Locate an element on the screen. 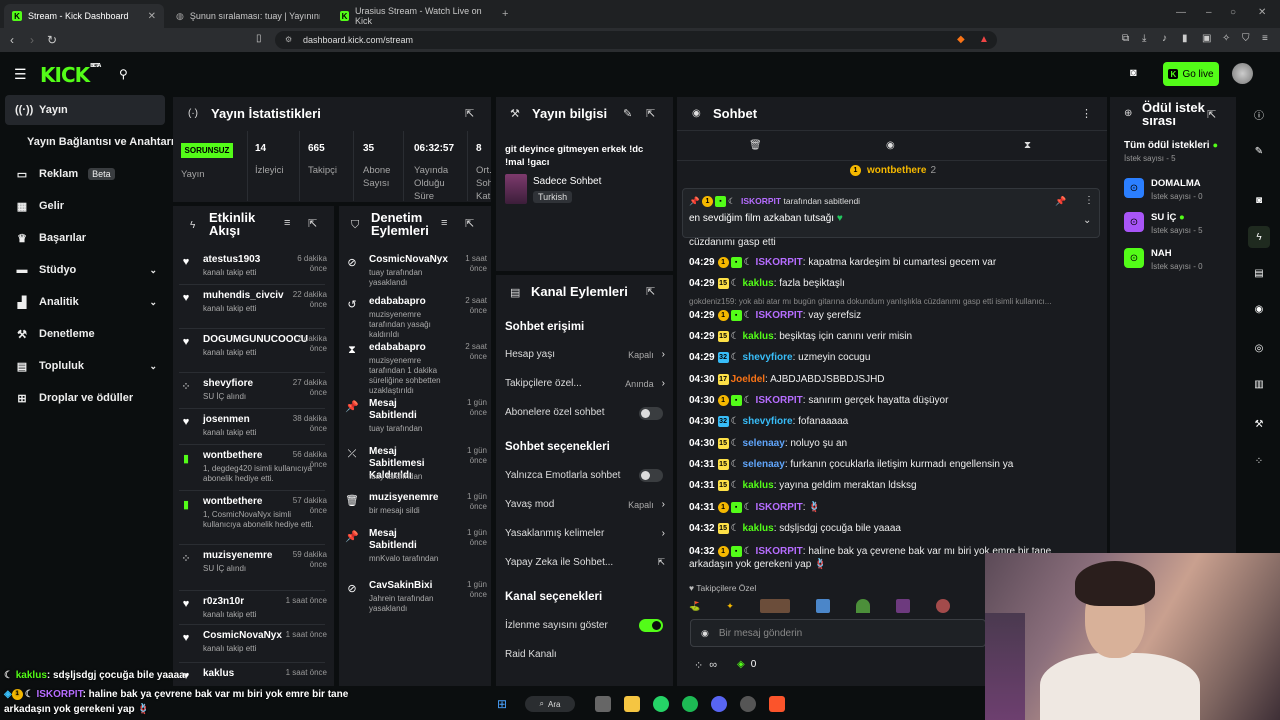 Image resolution: width=1280 pixels, height=720 pixels. pin-icon: ⚲ is located at coordinates (123, 74).